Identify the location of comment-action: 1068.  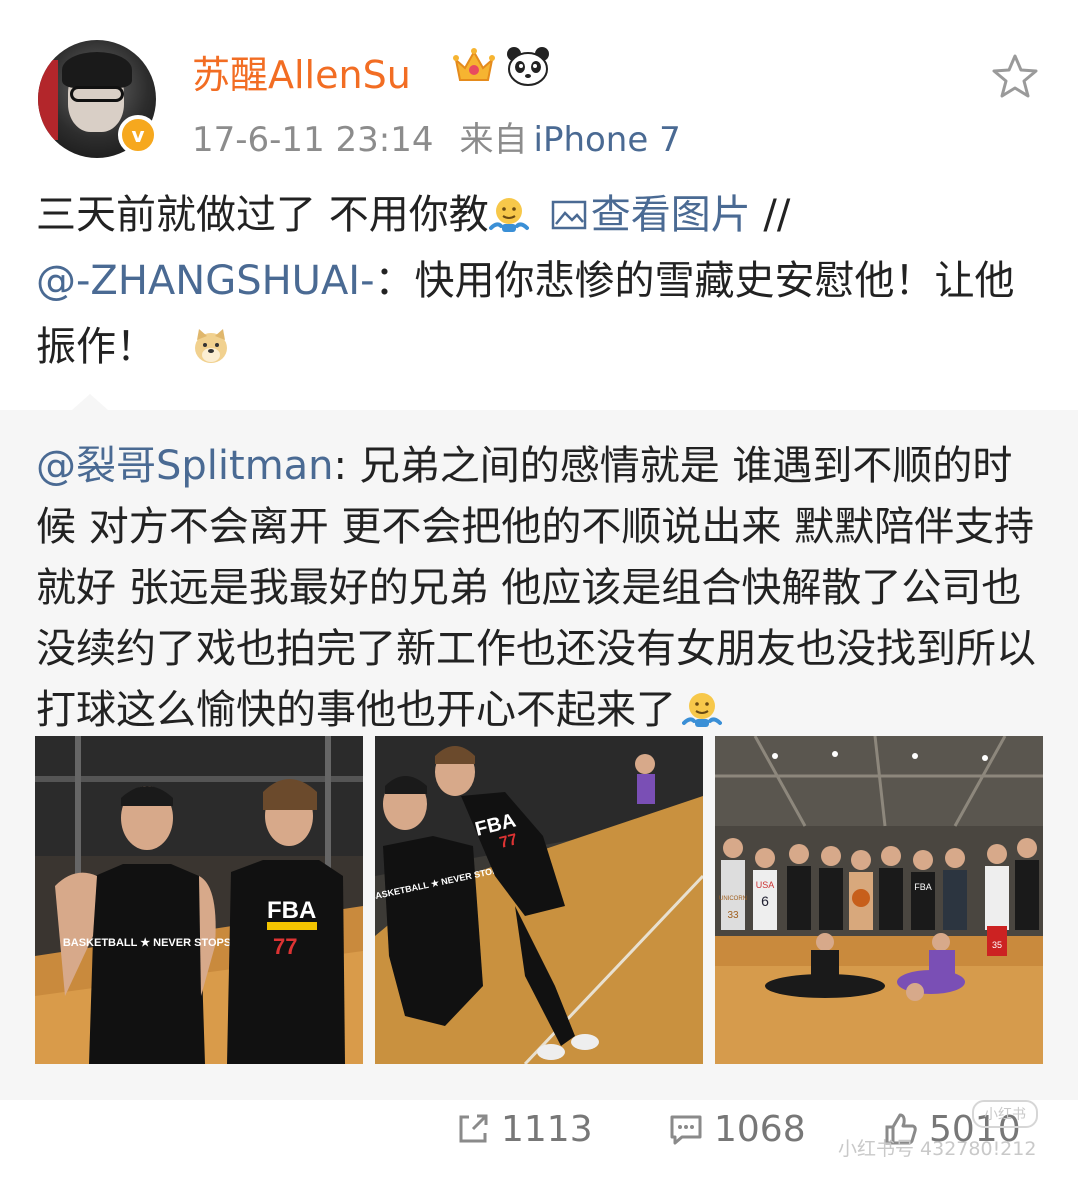
(737, 1129).